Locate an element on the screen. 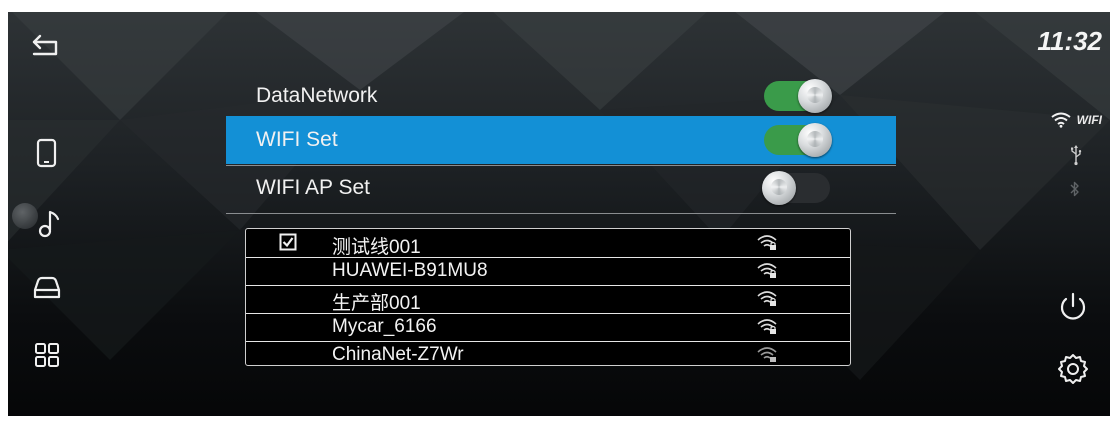  wifi-icon is located at coordinates (1061, 120).